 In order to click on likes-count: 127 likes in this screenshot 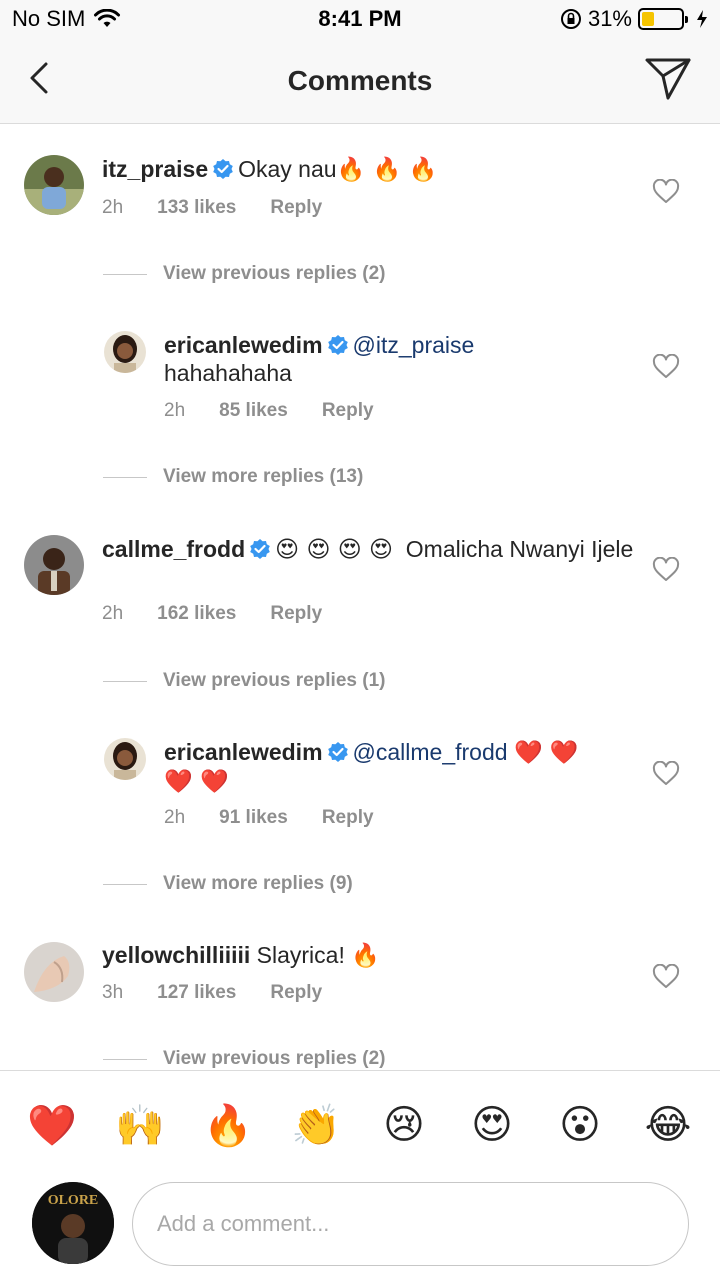, I will do `click(196, 993)`.